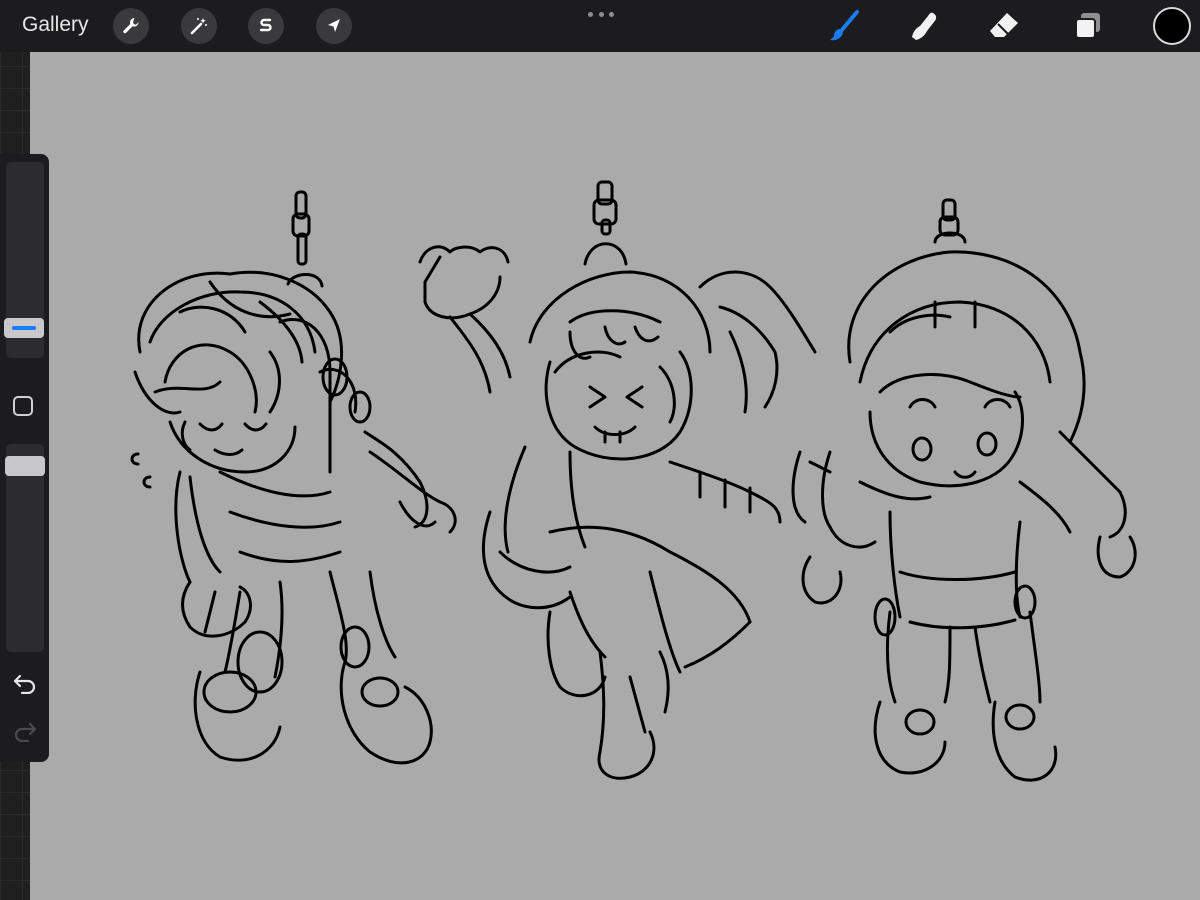 This screenshot has width=1200, height=900. I want to click on redo-arrow-icon, so click(25, 732).